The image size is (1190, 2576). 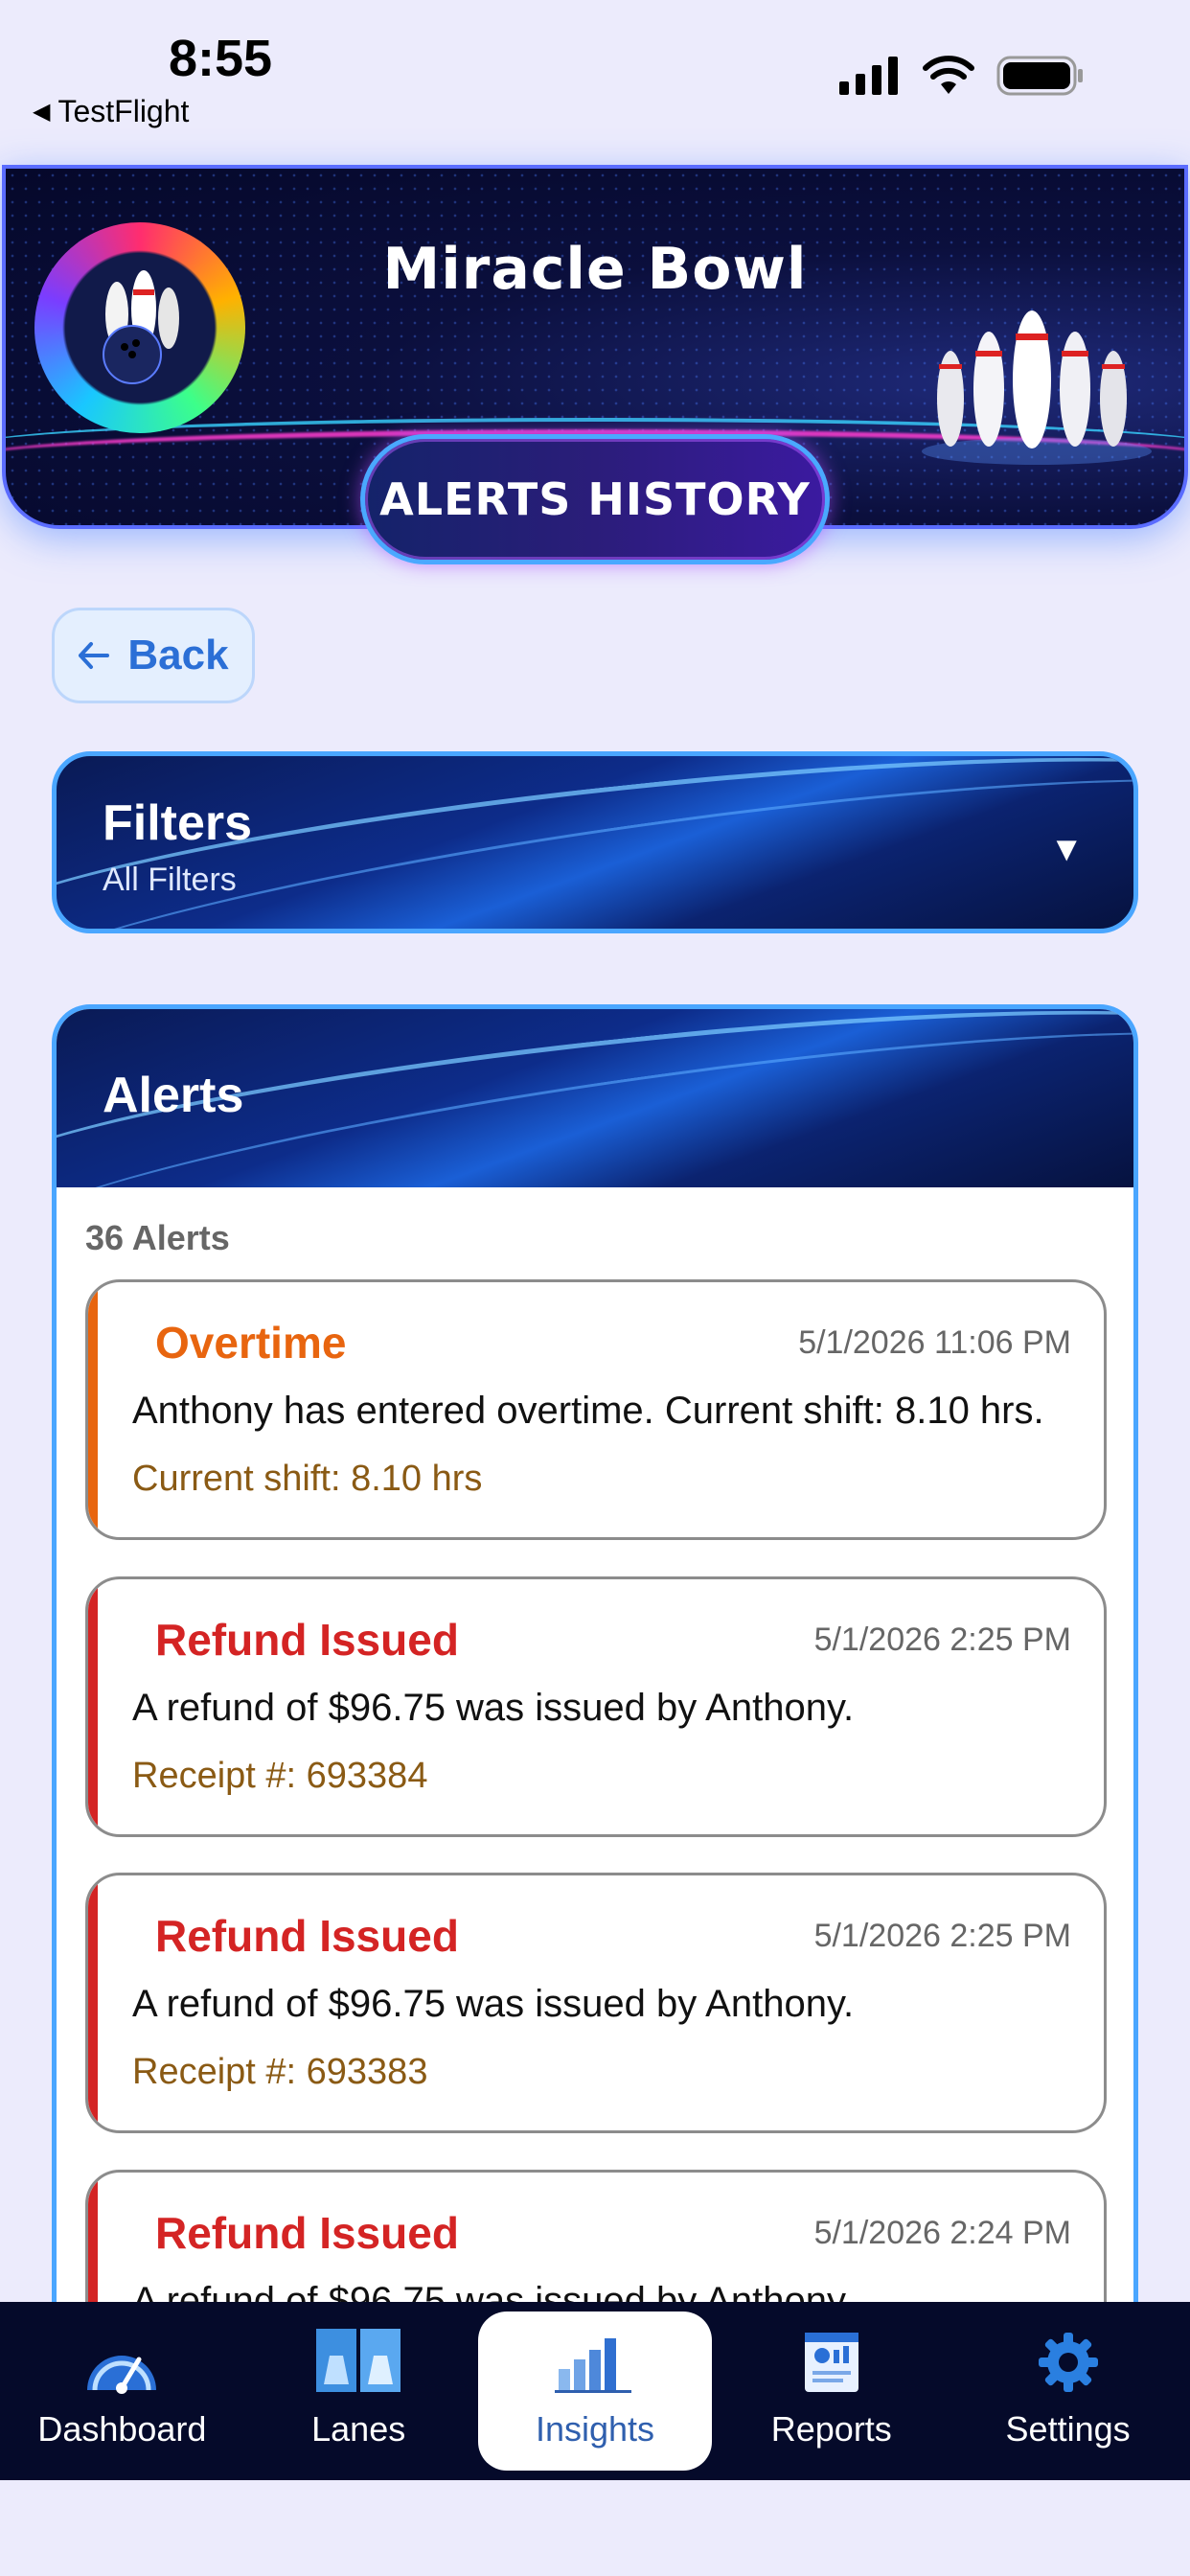 What do you see at coordinates (308, 1479) in the screenshot?
I see `alert-detail: Current shift: 8.10 hrs` at bounding box center [308, 1479].